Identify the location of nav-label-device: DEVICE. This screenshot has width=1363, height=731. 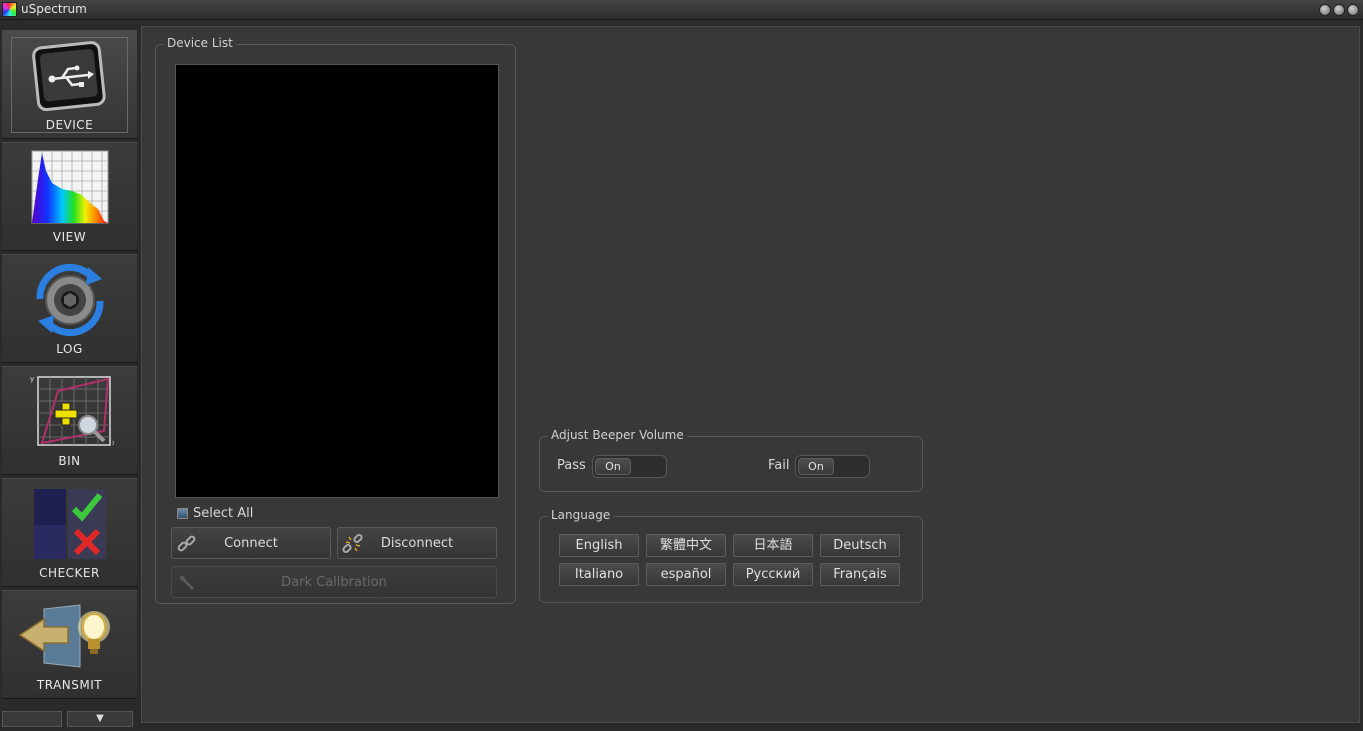
(69, 125).